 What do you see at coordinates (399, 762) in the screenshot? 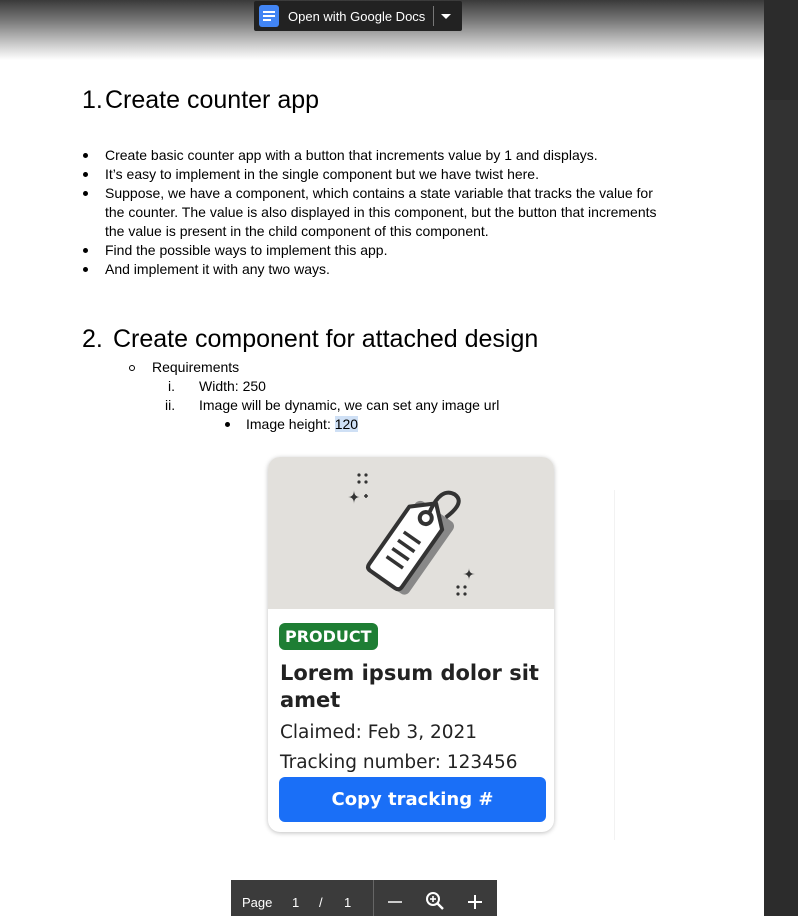
I see `tracking-number: Tracking number: 123456` at bounding box center [399, 762].